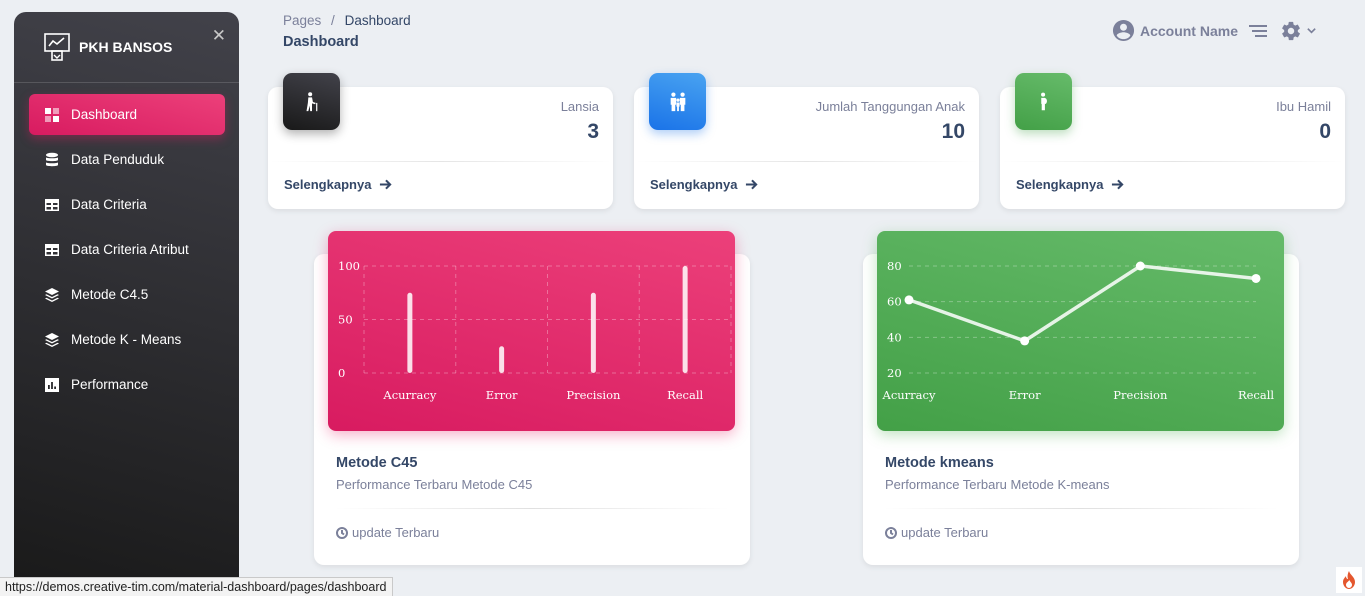  I want to click on menu-icon, so click(1258, 31).